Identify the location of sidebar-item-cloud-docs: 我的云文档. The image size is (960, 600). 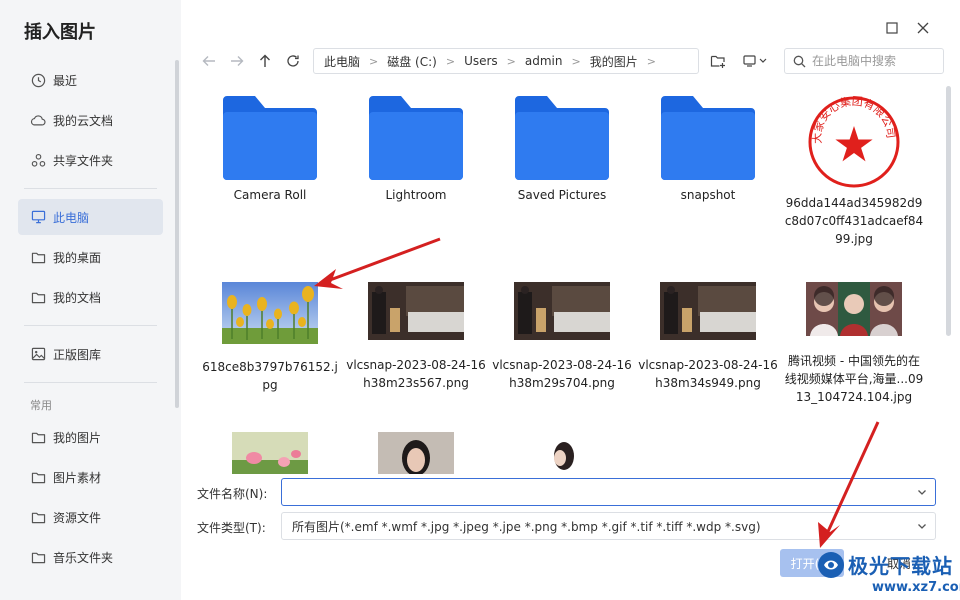
(90, 120).